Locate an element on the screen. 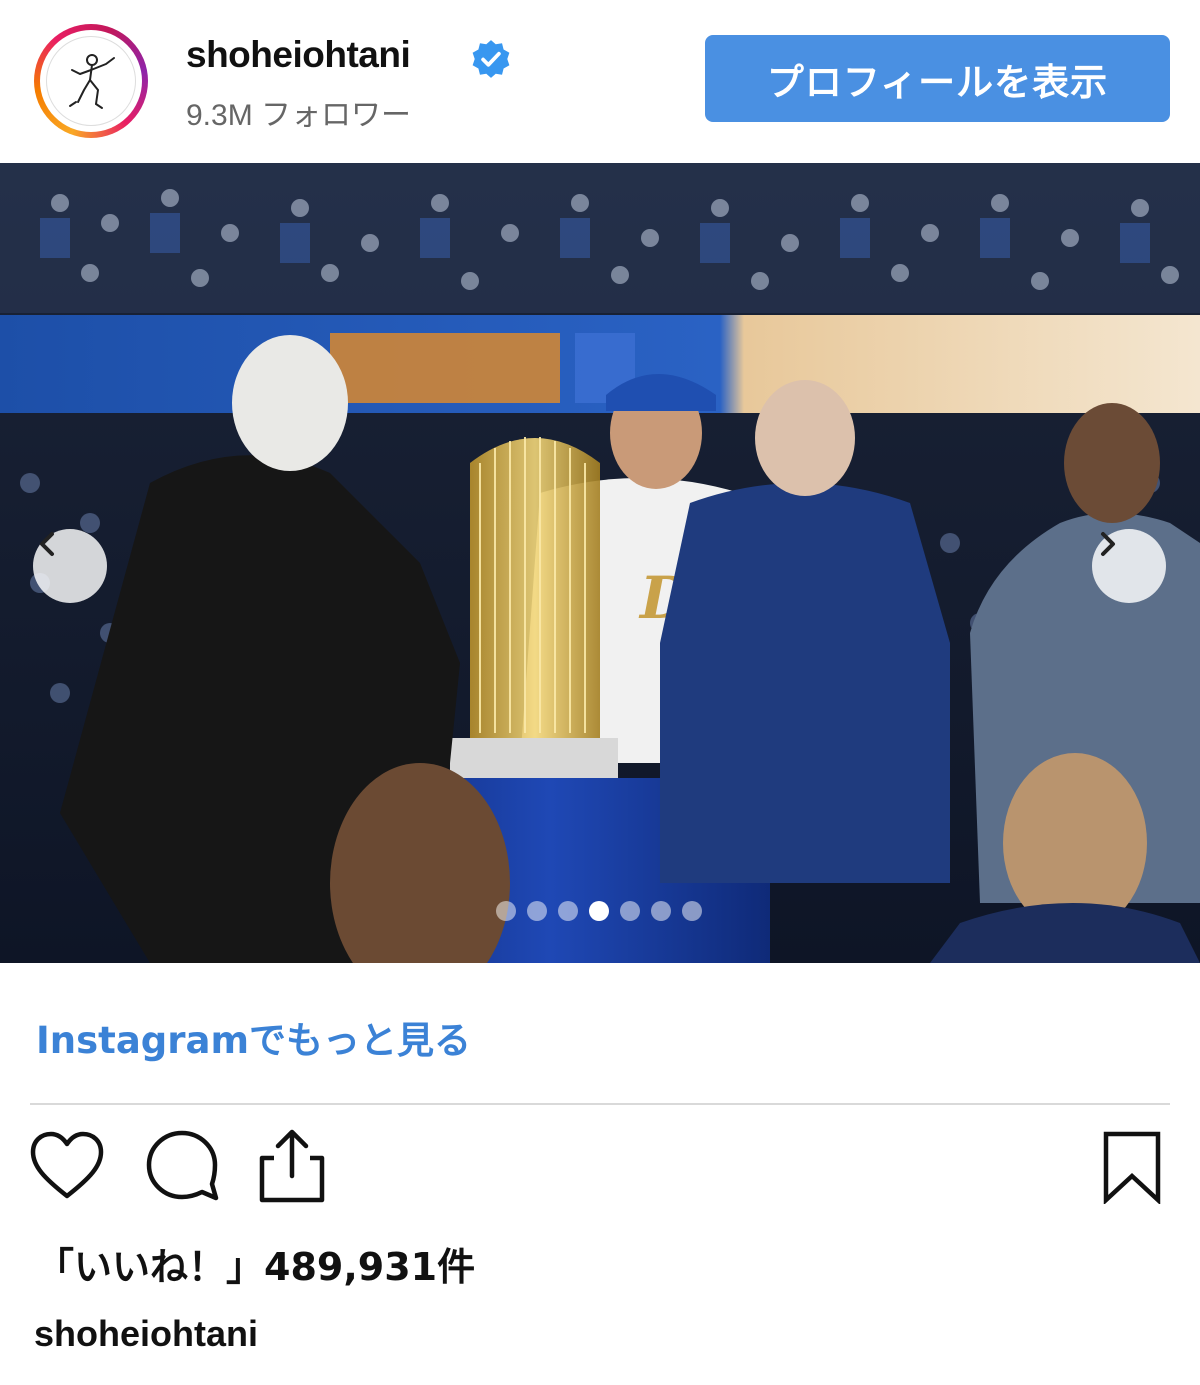  view-more-on-instagram-link: Instagramでもっと見る is located at coordinates (253, 1037).